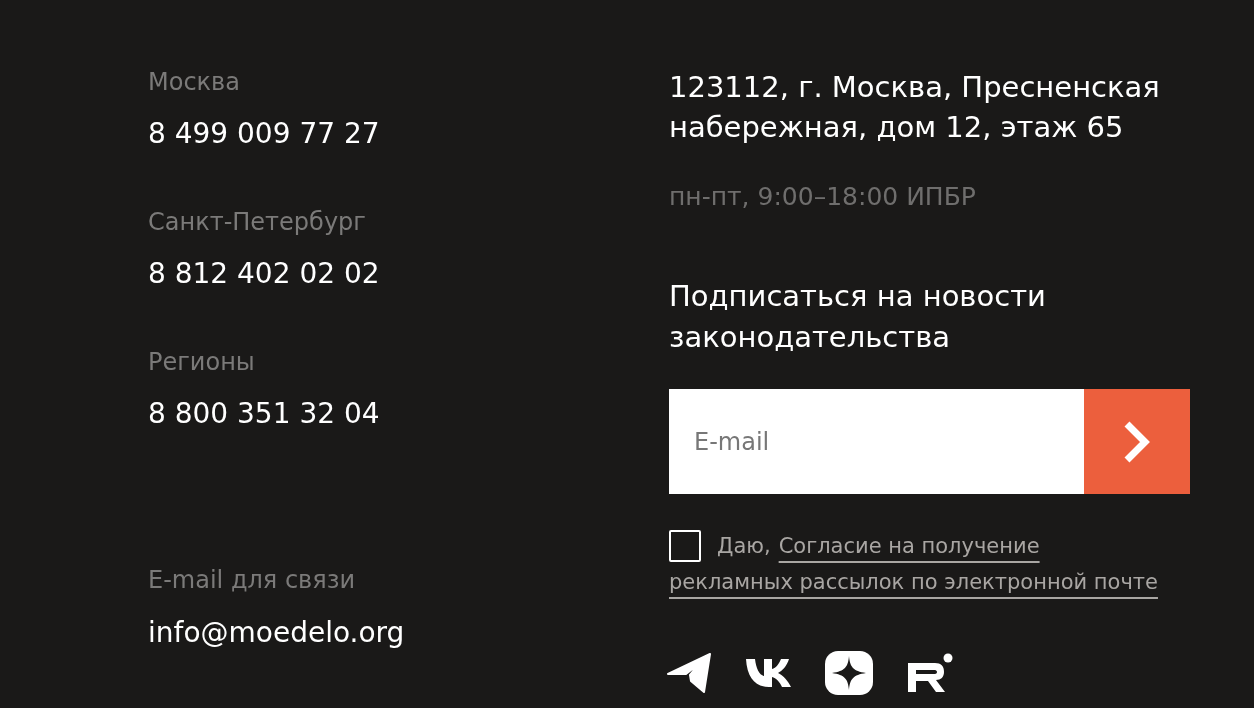 The height and width of the screenshot is (708, 1254). Describe the element at coordinates (264, 134) in the screenshot. I see `phone-link: 8 499 009 77 27` at that location.